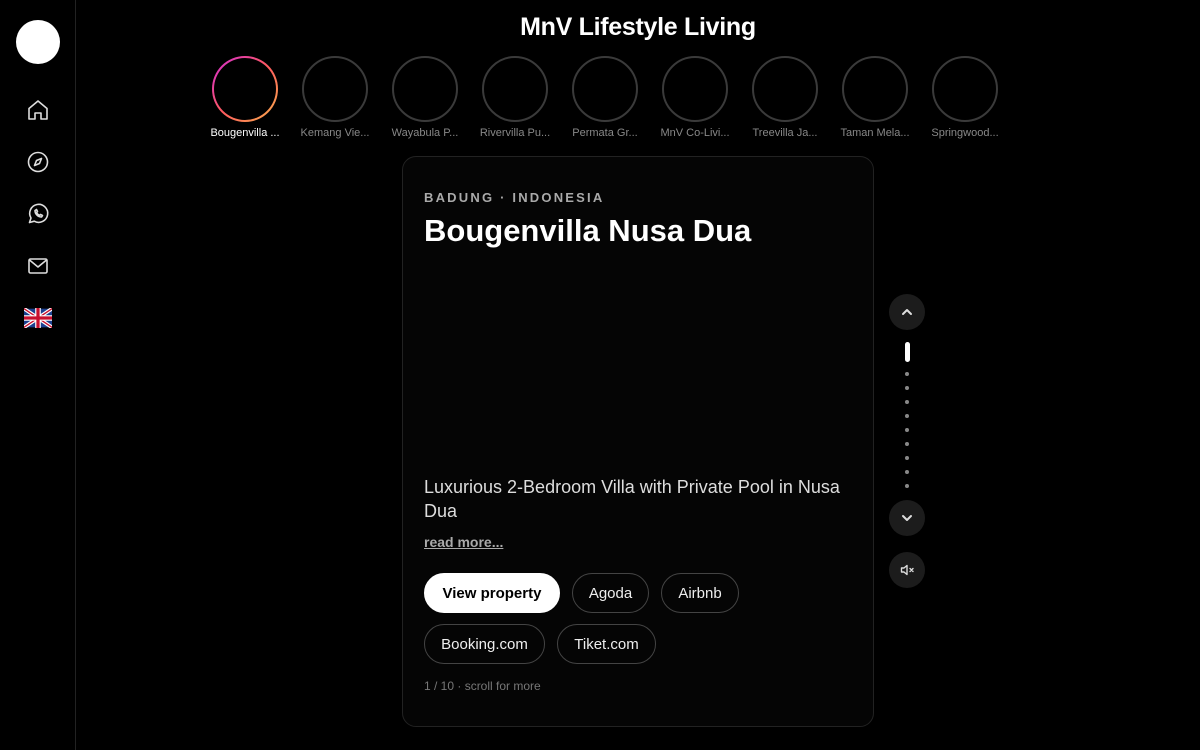 The image size is (1200, 750). I want to click on mute-button, so click(907, 570).